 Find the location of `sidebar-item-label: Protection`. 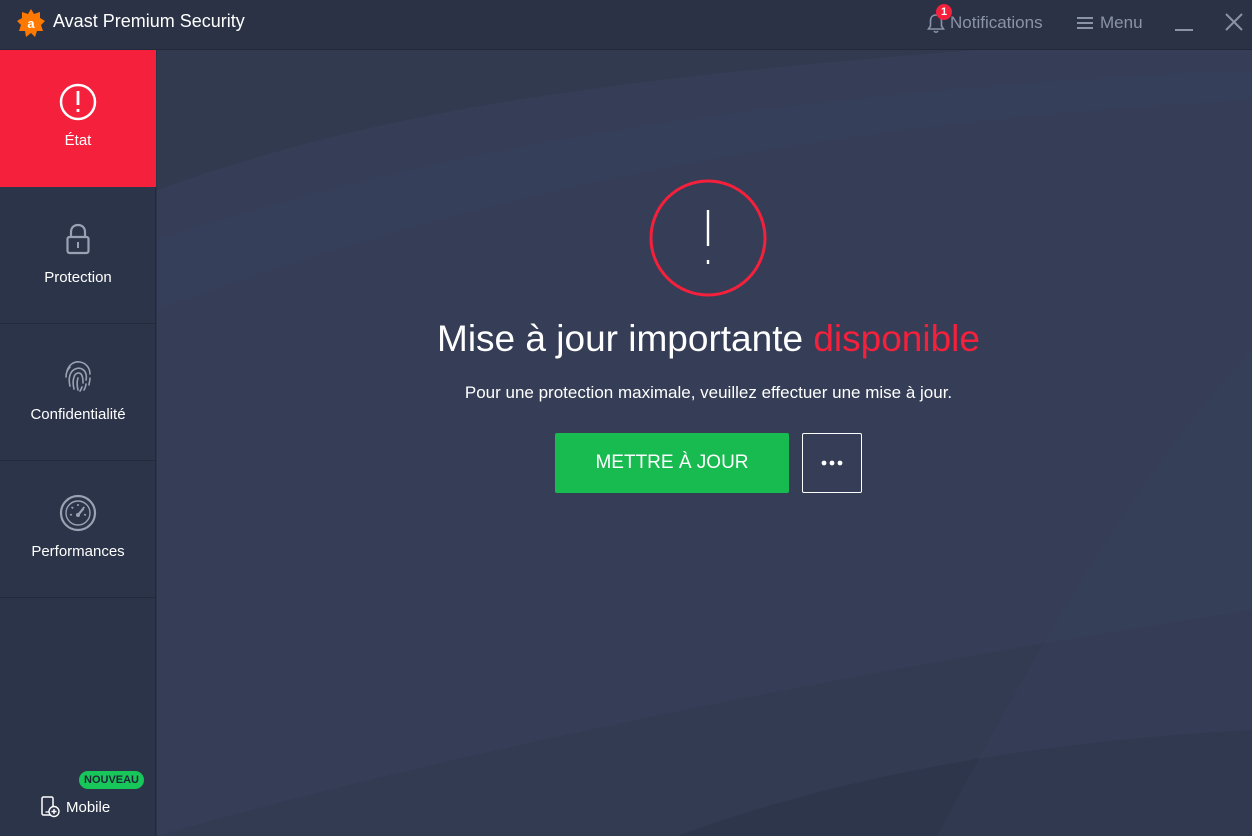

sidebar-item-label: Protection is located at coordinates (78, 277).